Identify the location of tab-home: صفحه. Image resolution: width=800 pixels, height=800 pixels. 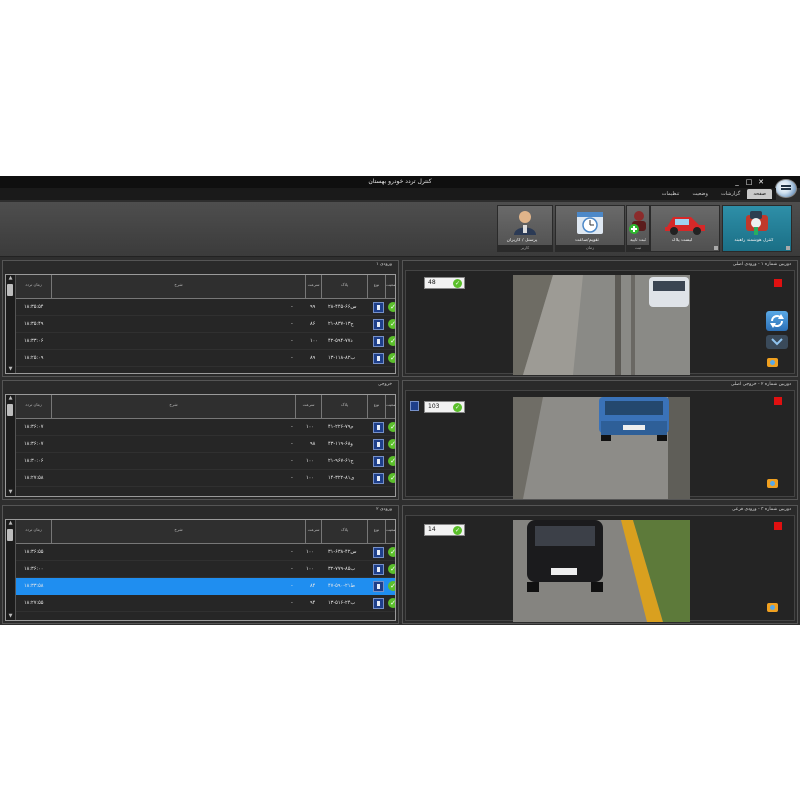
(759, 194).